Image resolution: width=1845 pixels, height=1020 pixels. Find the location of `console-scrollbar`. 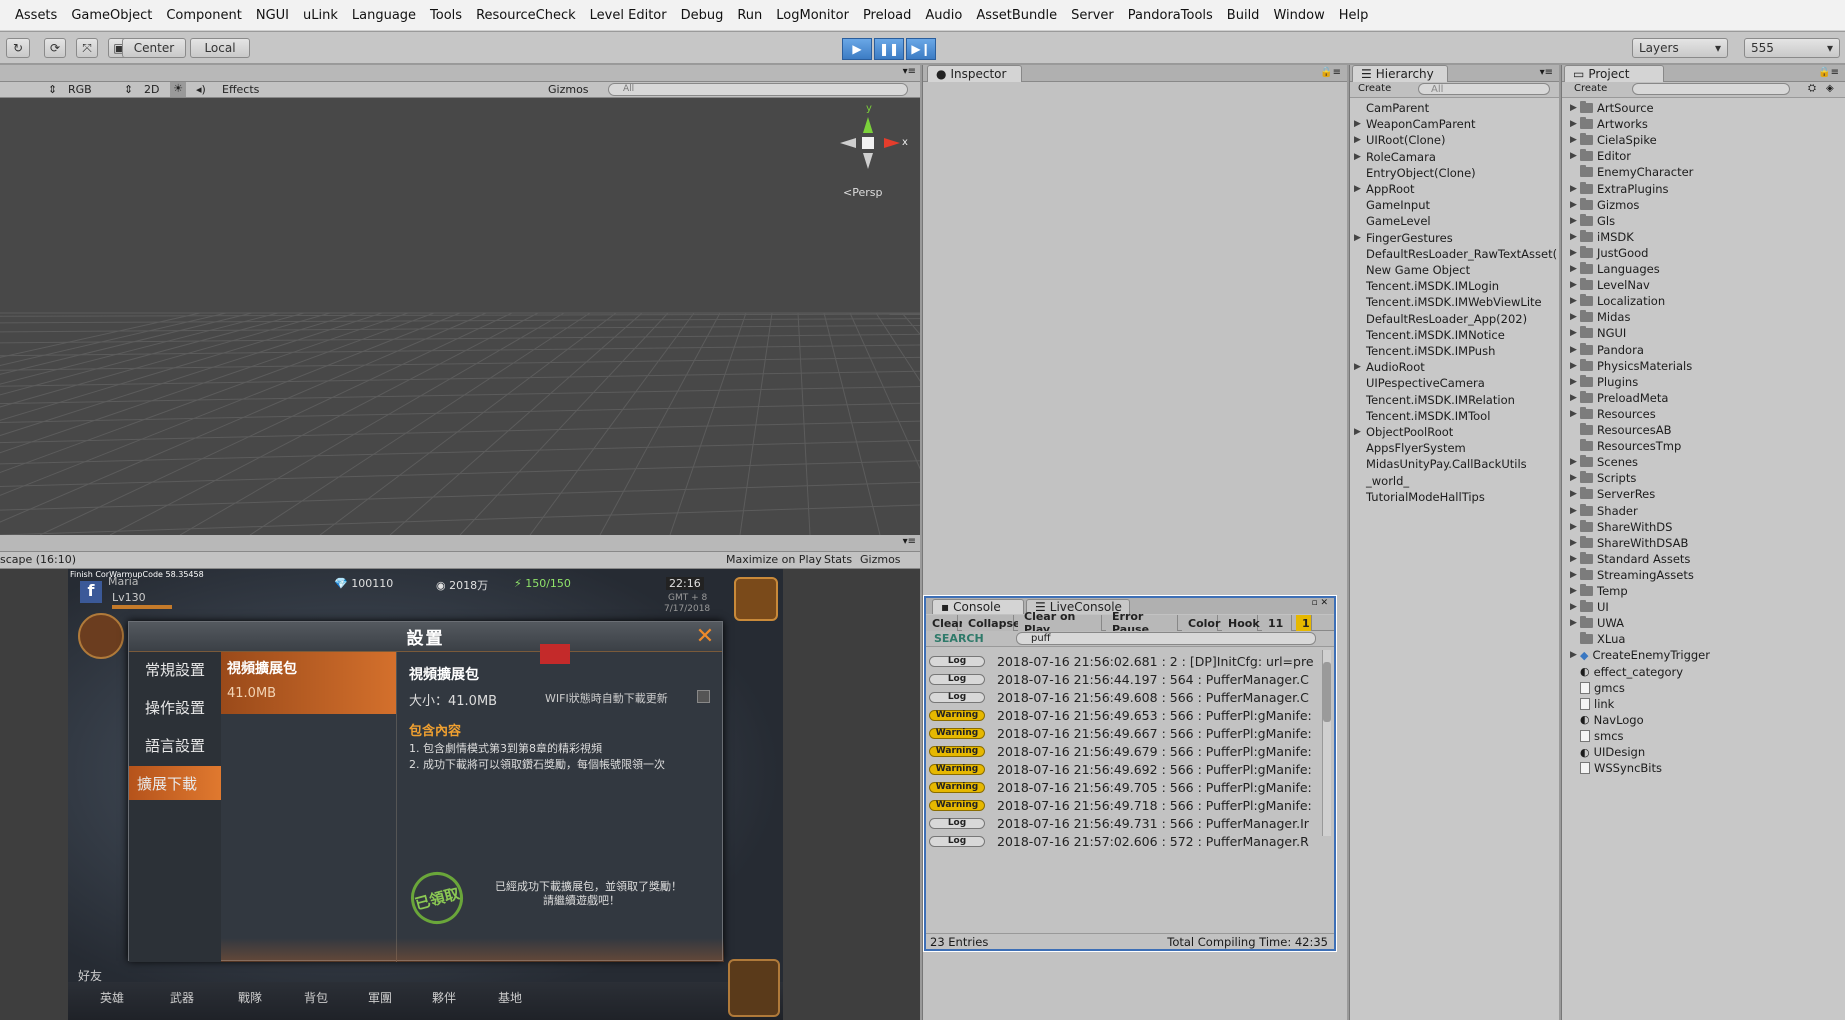

console-scrollbar is located at coordinates (1326, 743).